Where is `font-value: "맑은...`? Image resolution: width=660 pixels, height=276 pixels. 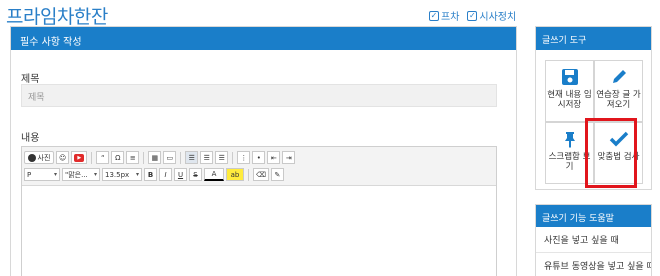
font-value: "맑은... is located at coordinates (76, 174).